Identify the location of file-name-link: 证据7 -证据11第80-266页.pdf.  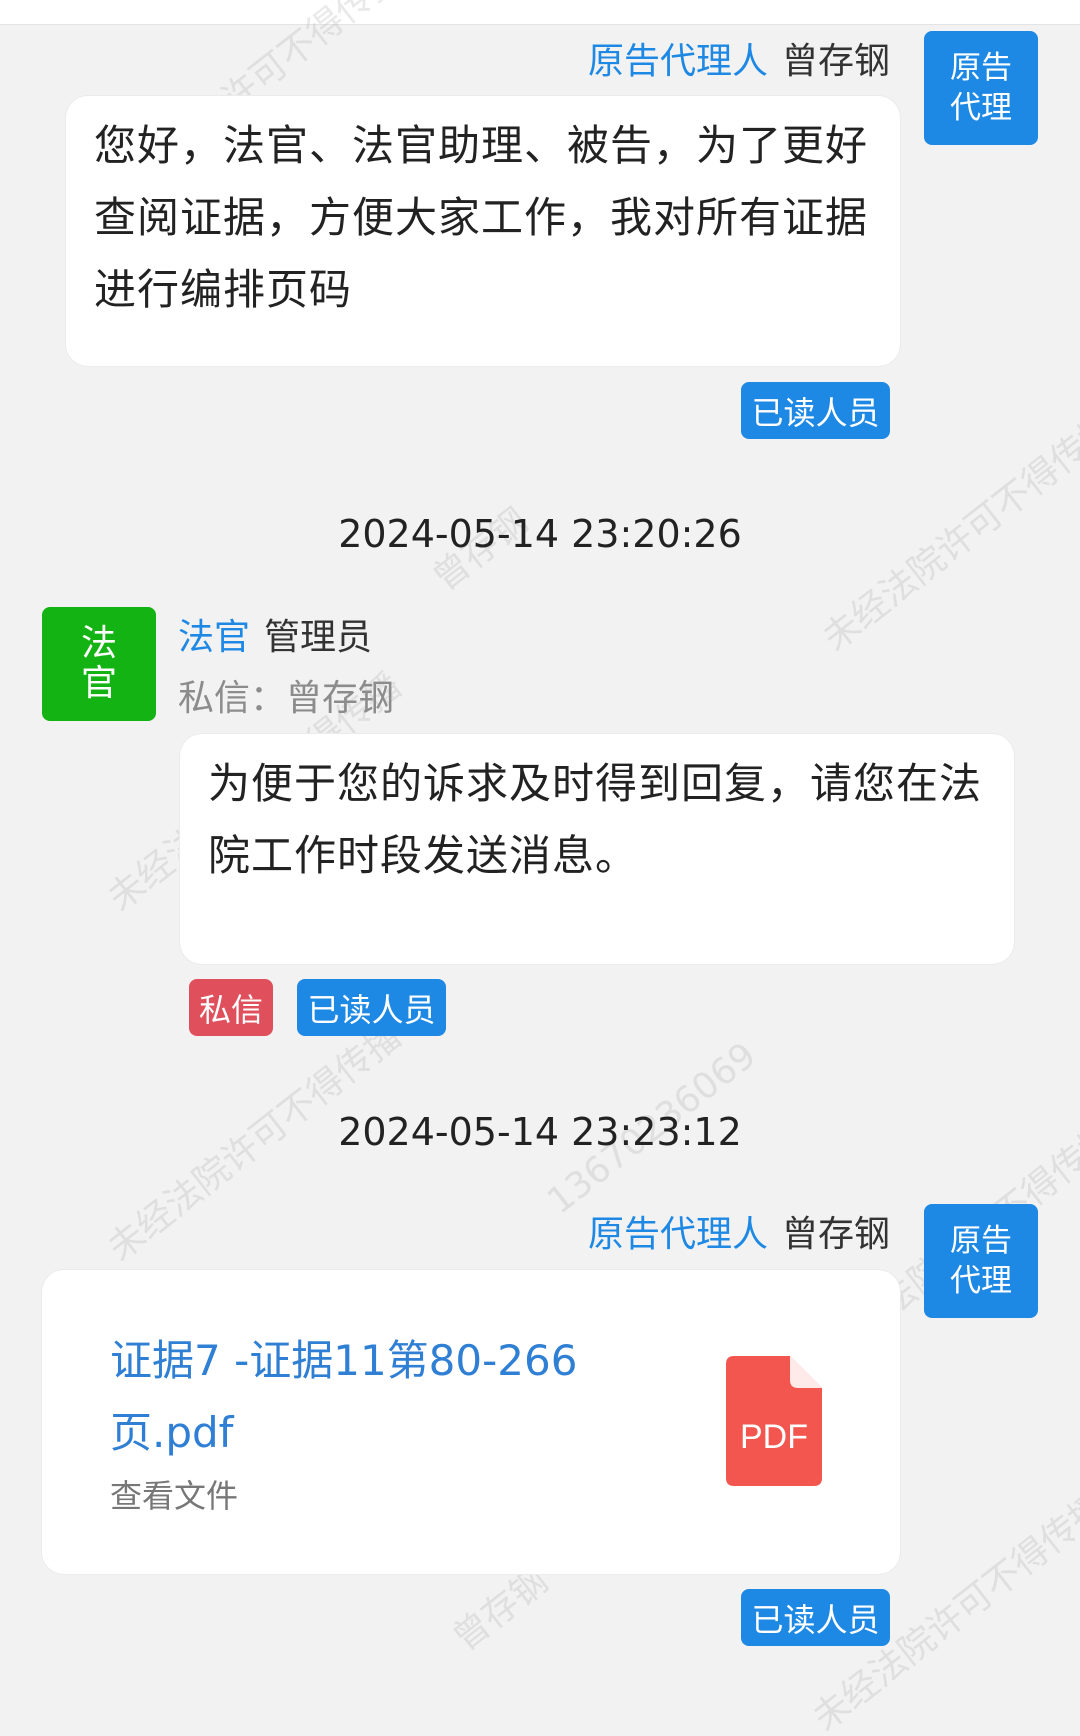
(400, 1397).